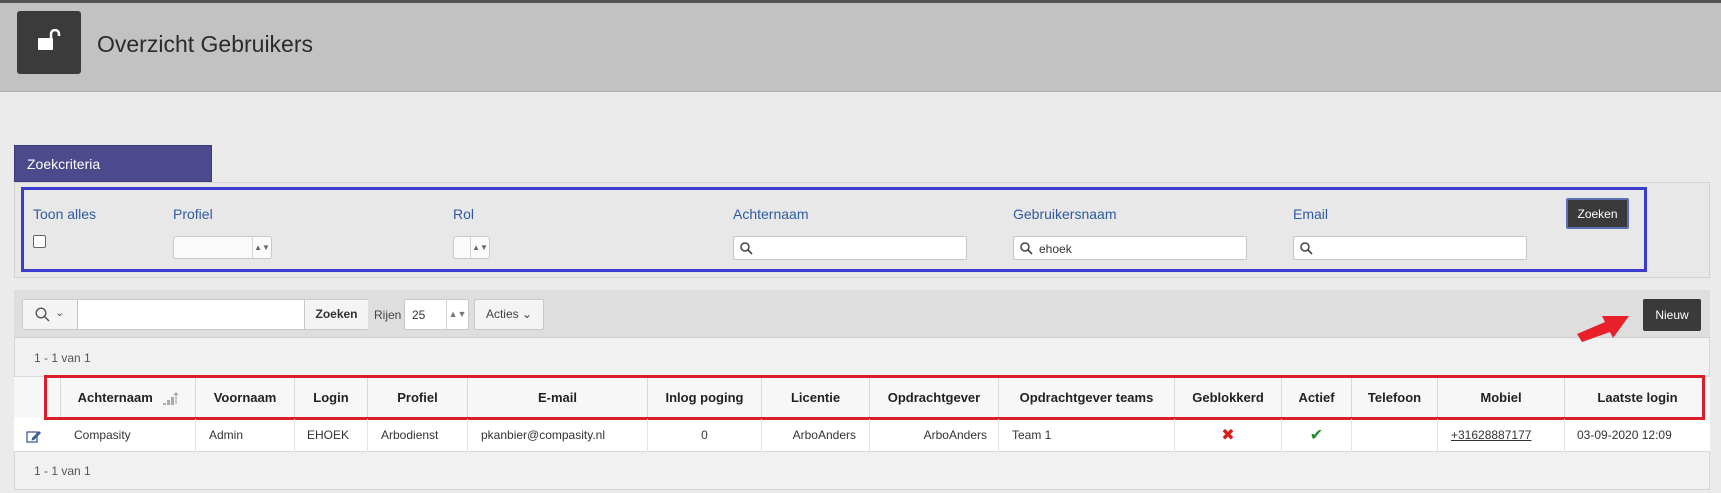 The width and height of the screenshot is (1721, 493). I want to click on cell-mobiel: +31628887177, so click(1501, 435).